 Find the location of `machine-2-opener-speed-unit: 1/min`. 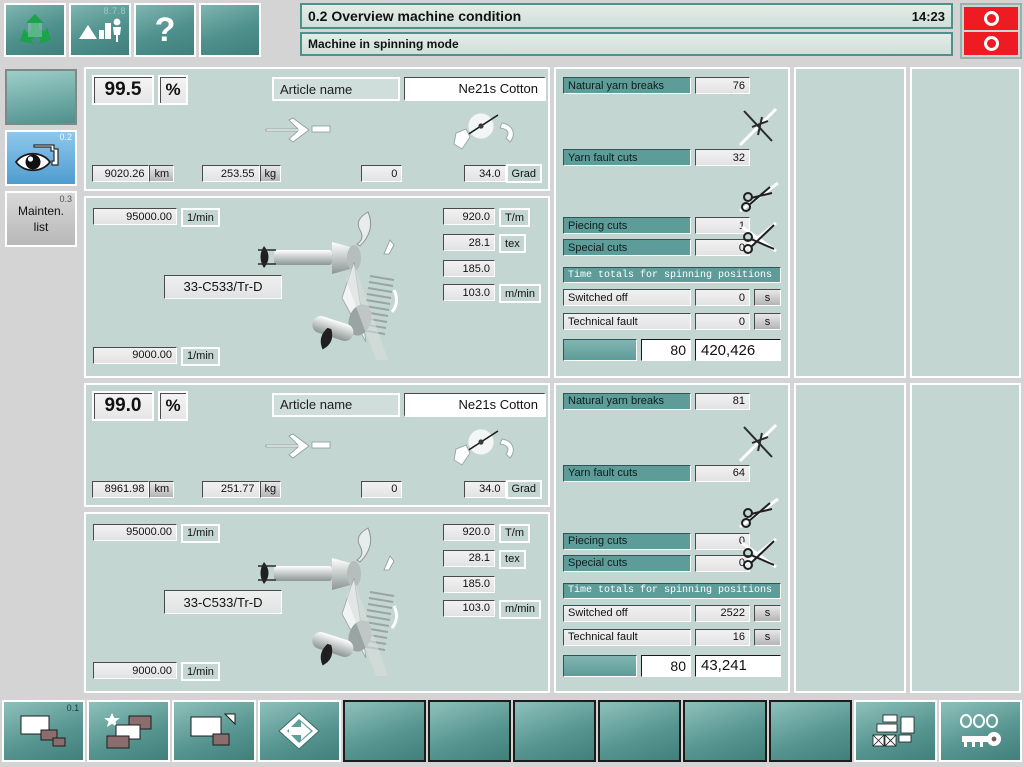

machine-2-opener-speed-unit: 1/min is located at coordinates (200, 671).